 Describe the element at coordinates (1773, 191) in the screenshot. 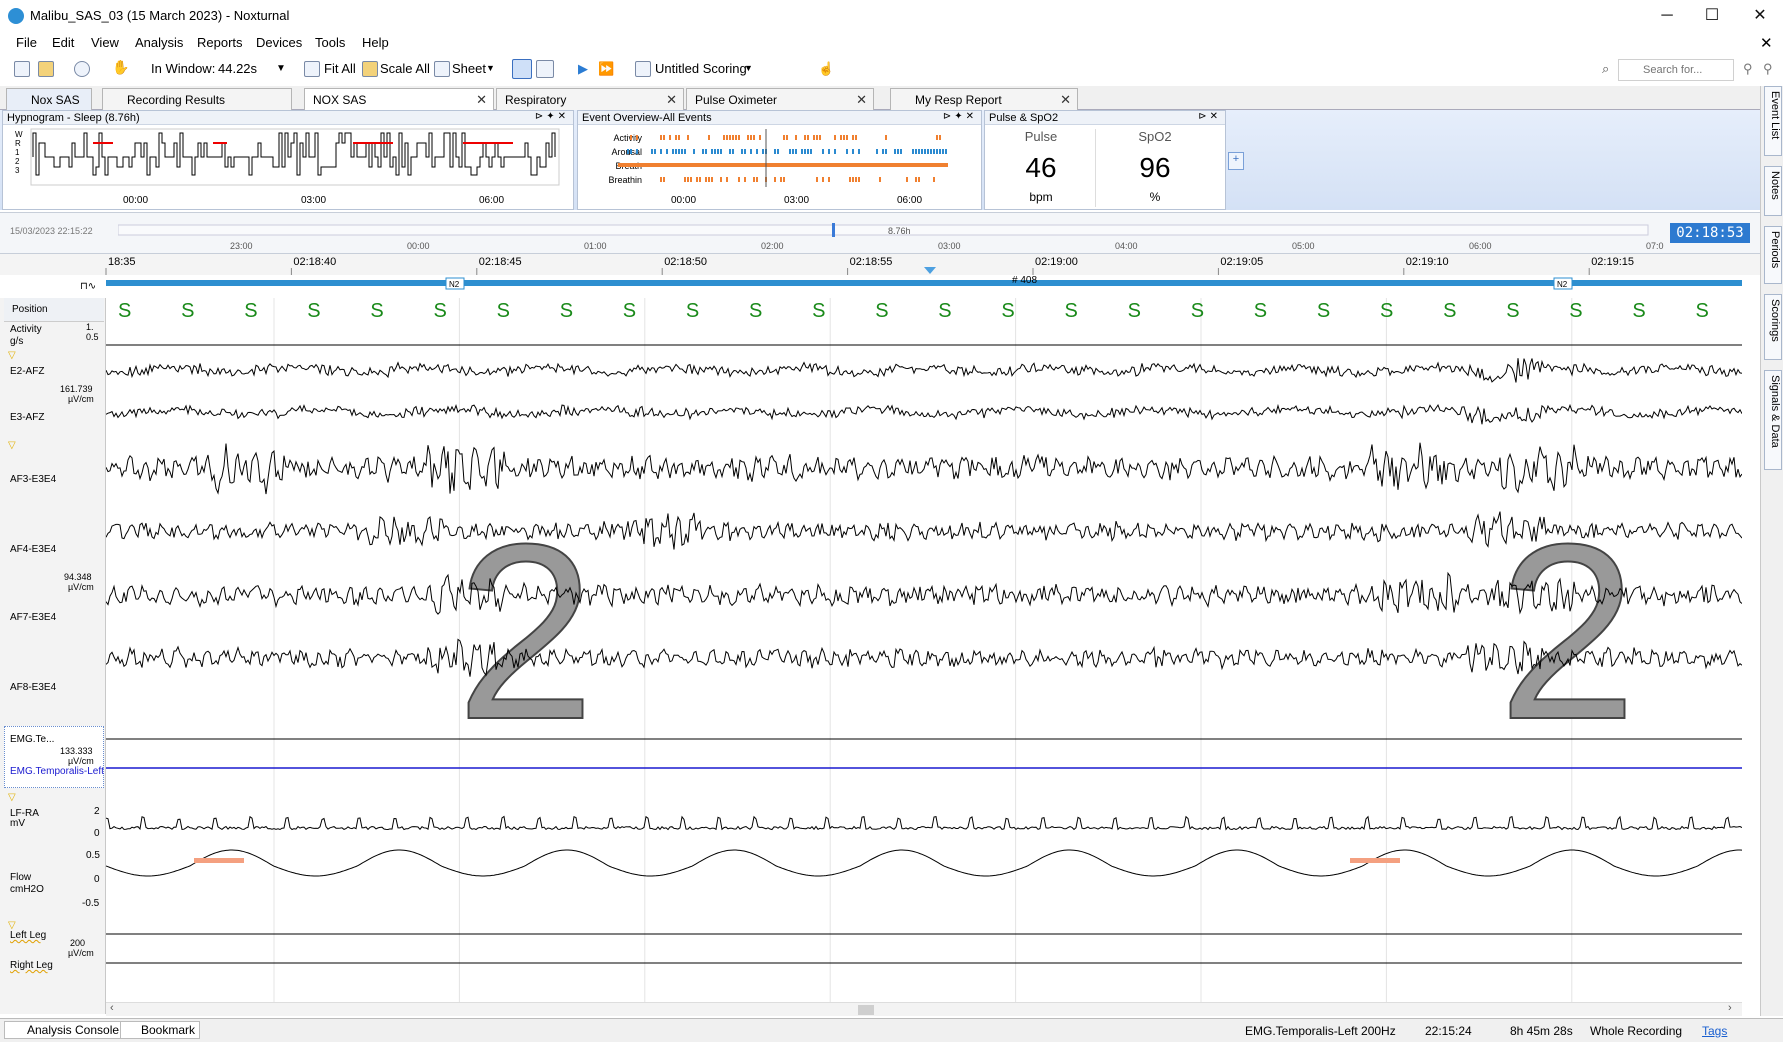

I see `rail-tab-notes: Notes` at that location.